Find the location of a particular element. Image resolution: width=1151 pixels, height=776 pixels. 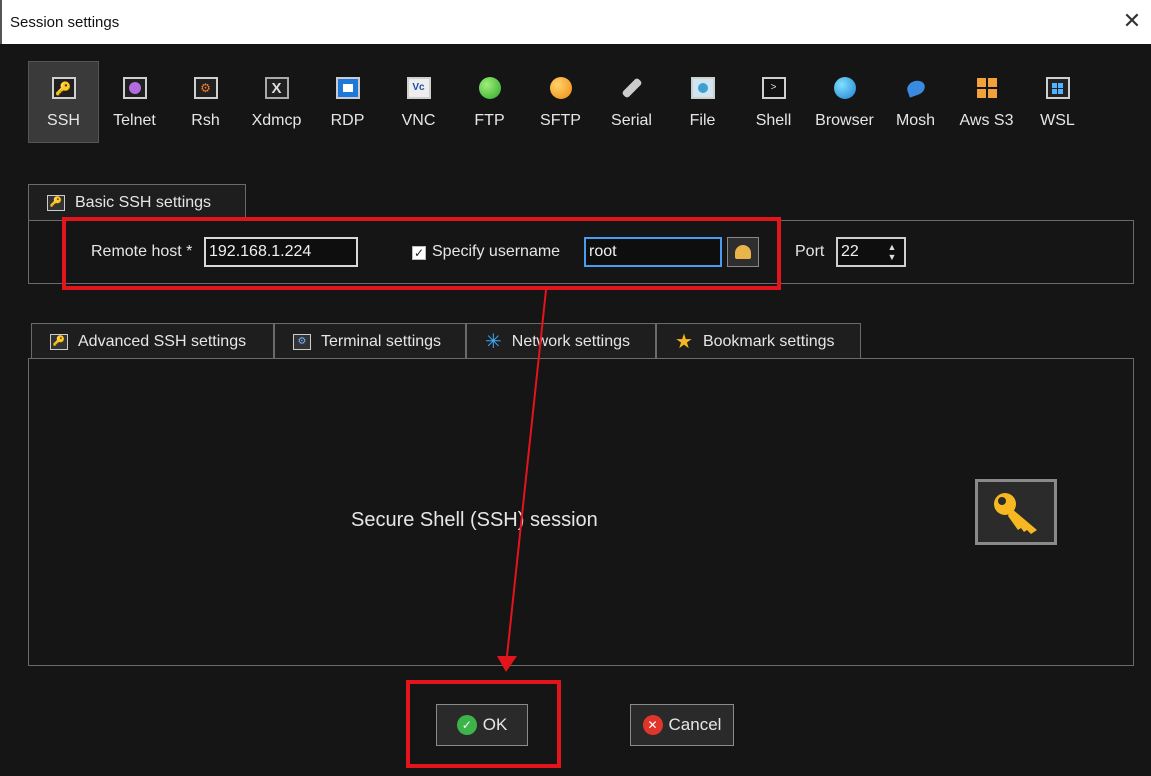

spin-up-icon: ▲ is located at coordinates (892, 247).